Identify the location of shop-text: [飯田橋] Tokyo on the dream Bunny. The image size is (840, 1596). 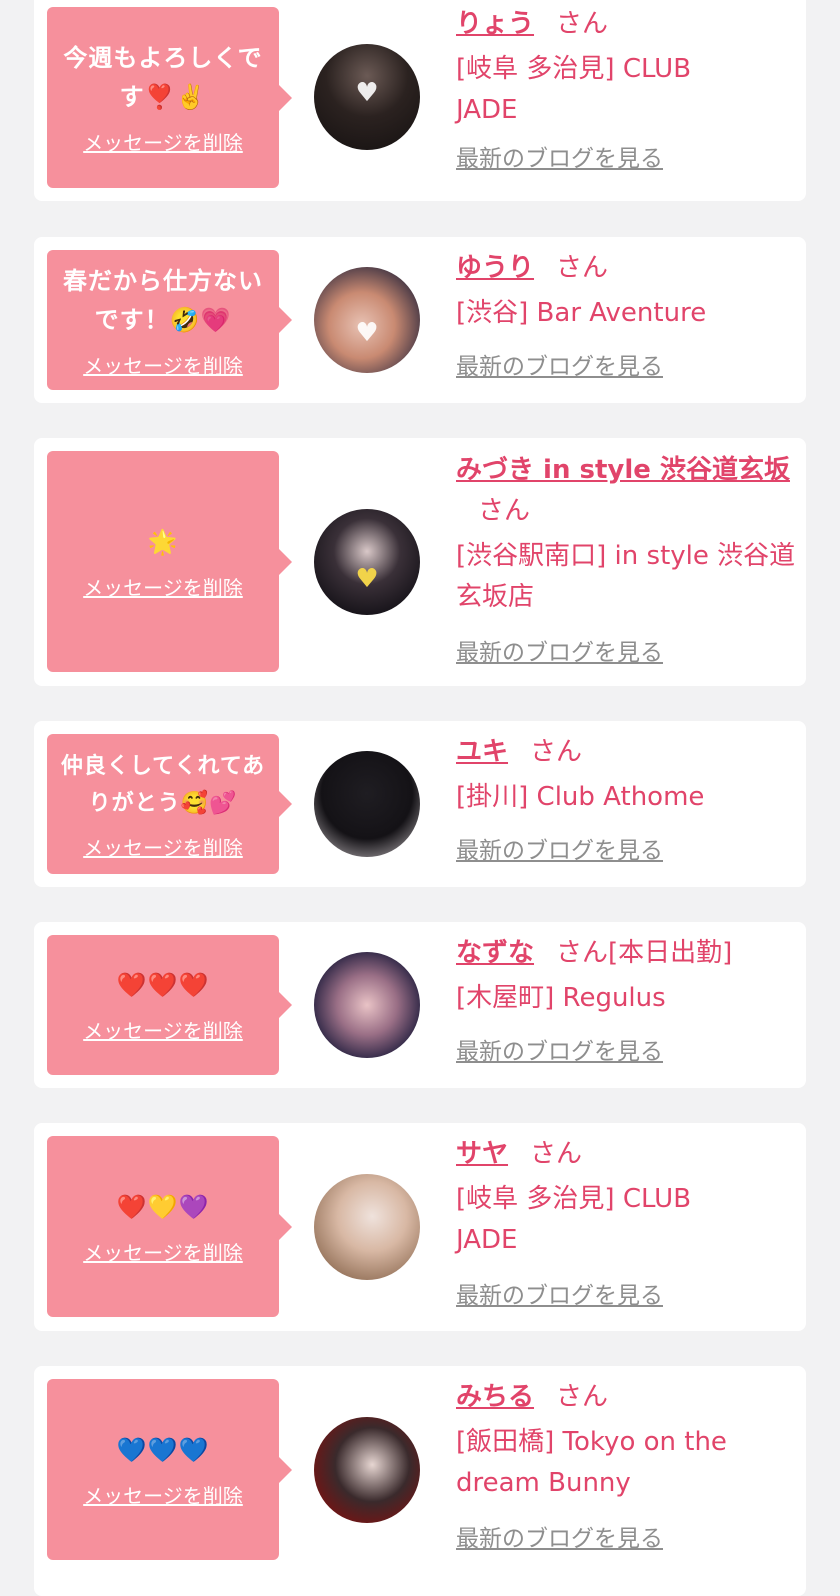
(591, 1462).